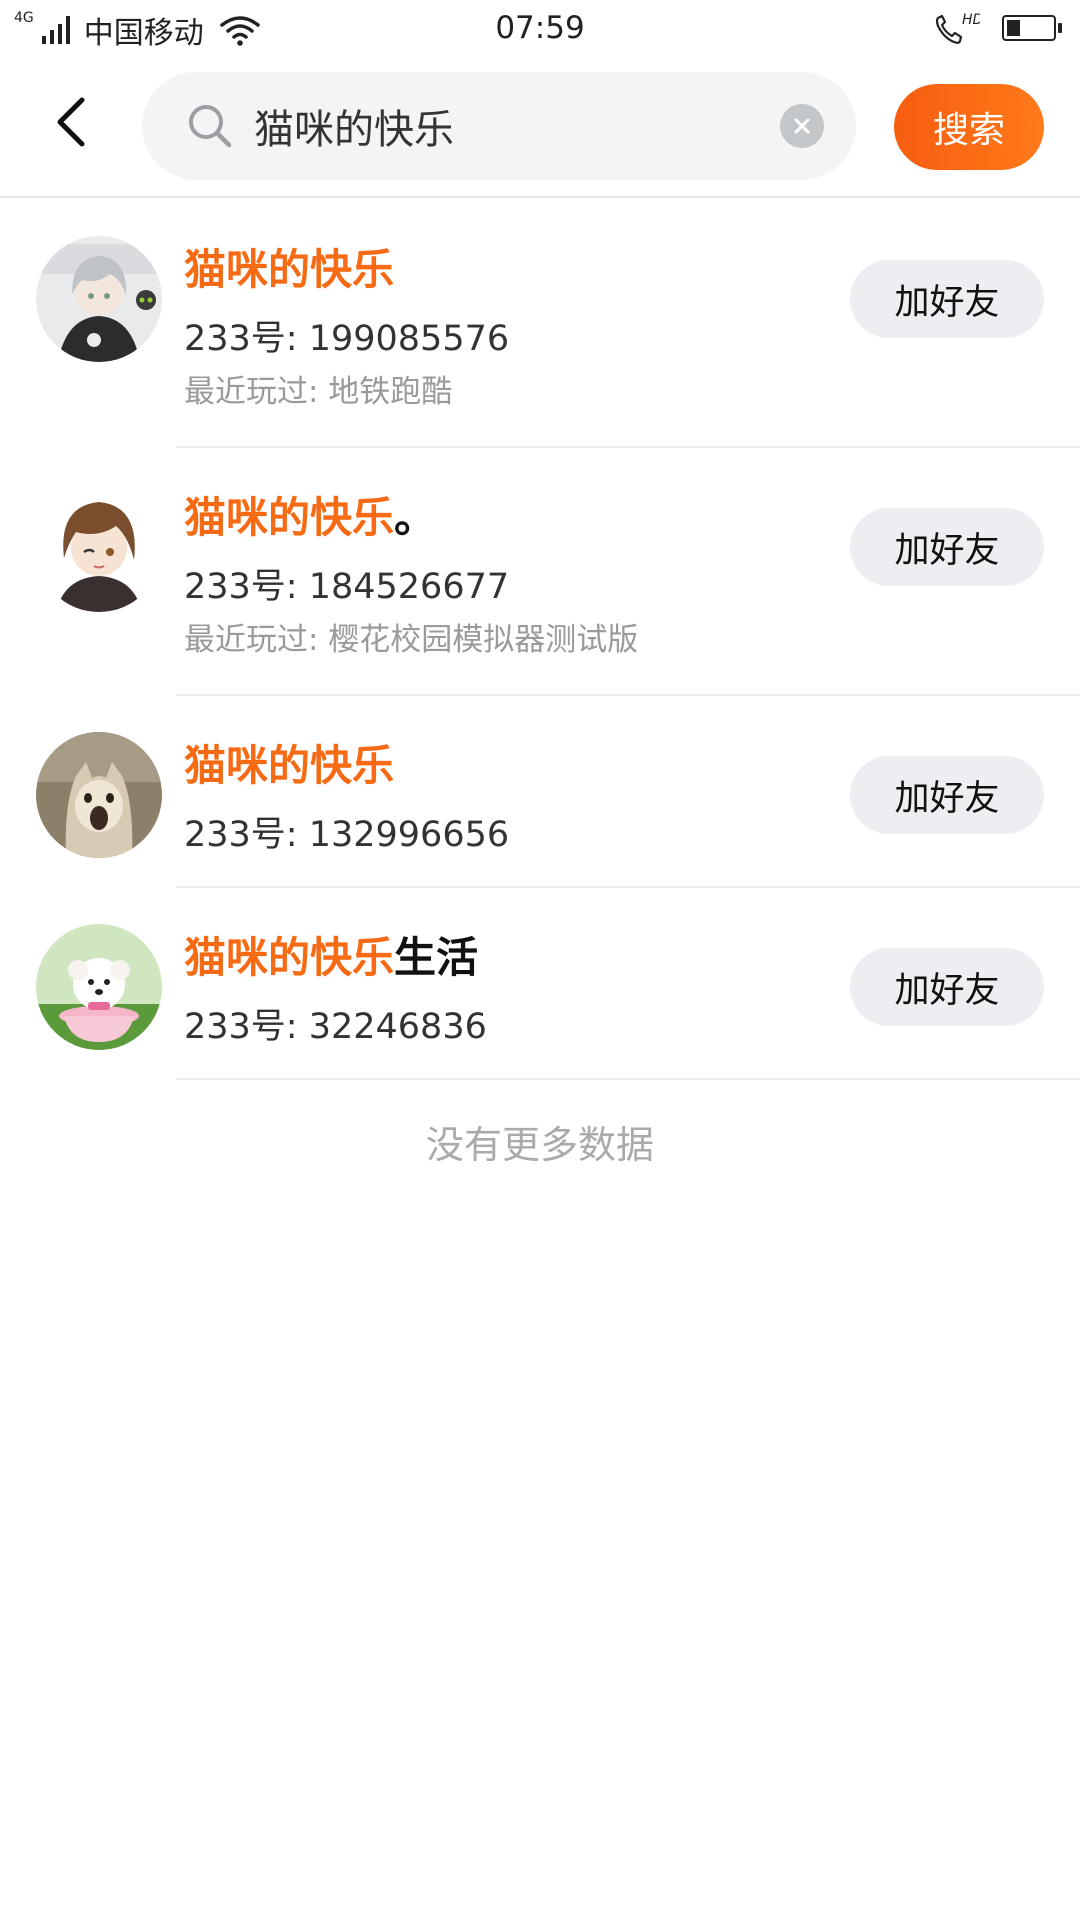 This screenshot has width=1080, height=1920. I want to click on chevron-left-icon, so click(71, 122).